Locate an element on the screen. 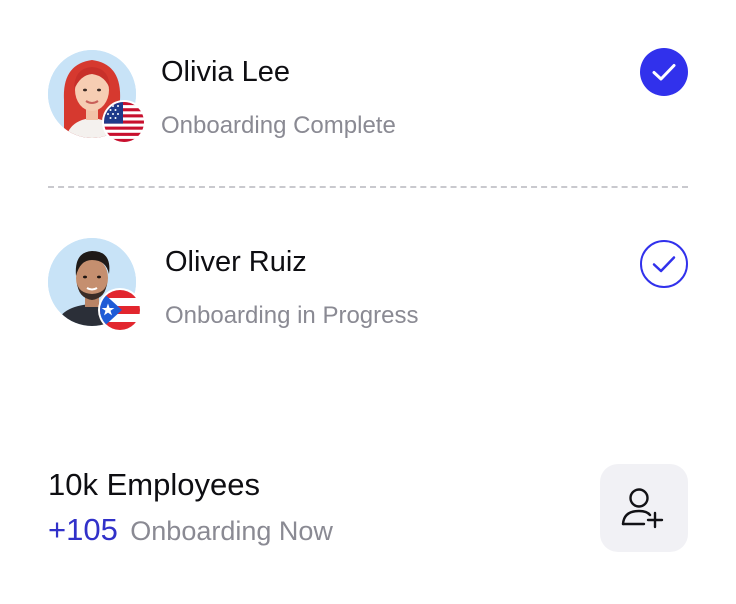 The width and height of the screenshot is (736, 604). add-user-icon is located at coordinates (642, 508).